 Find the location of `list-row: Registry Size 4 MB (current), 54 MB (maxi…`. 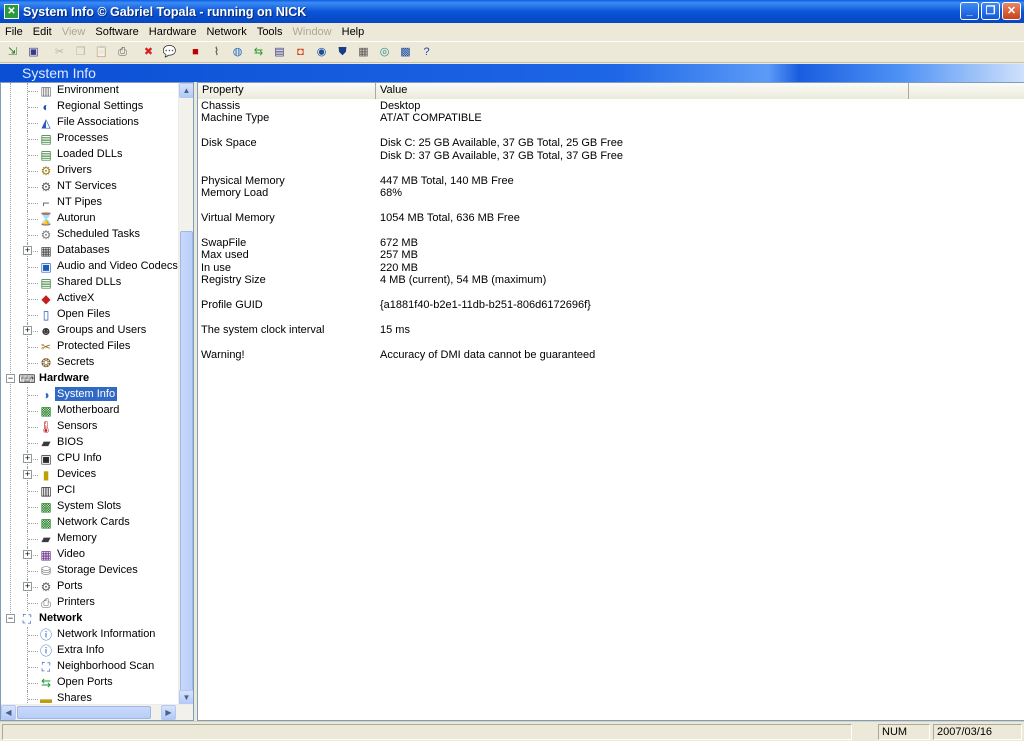

list-row: Registry Size 4 MB (current), 54 MB (maxi… is located at coordinates (598, 280).